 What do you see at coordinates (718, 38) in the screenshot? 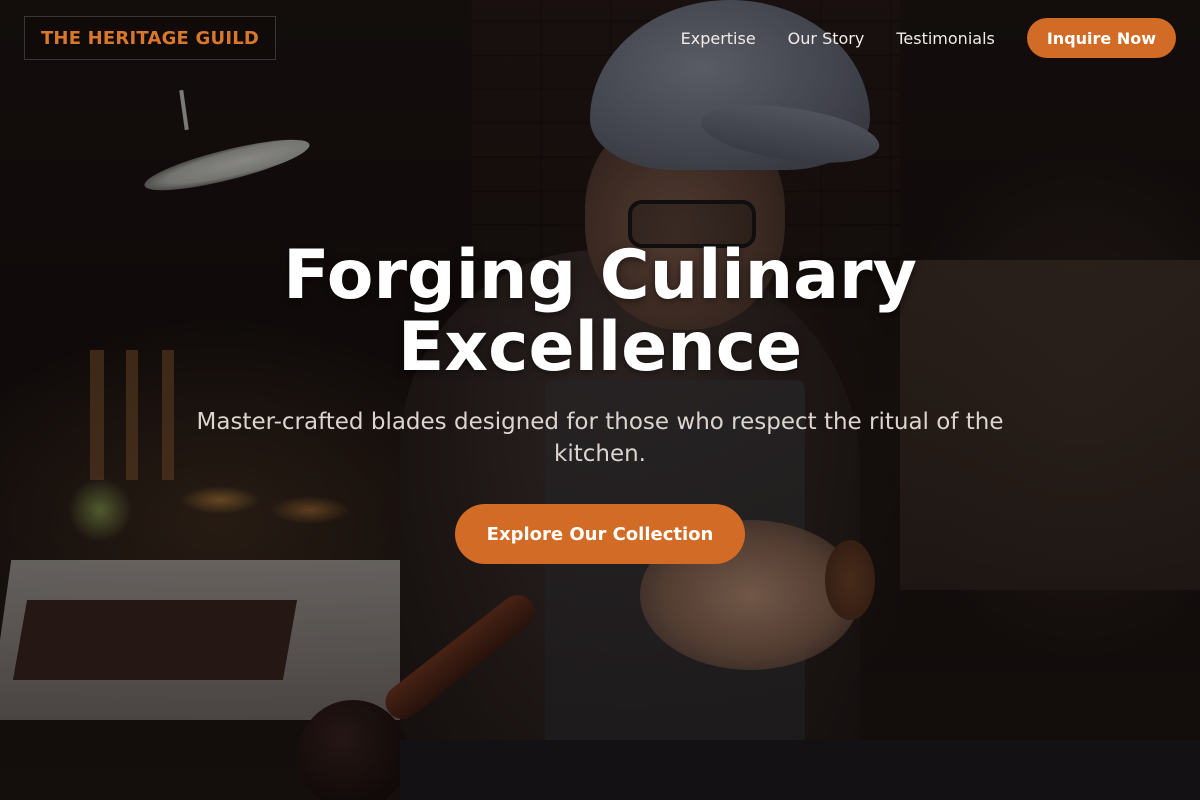
I see `nav-link-expertise: Expertise` at bounding box center [718, 38].